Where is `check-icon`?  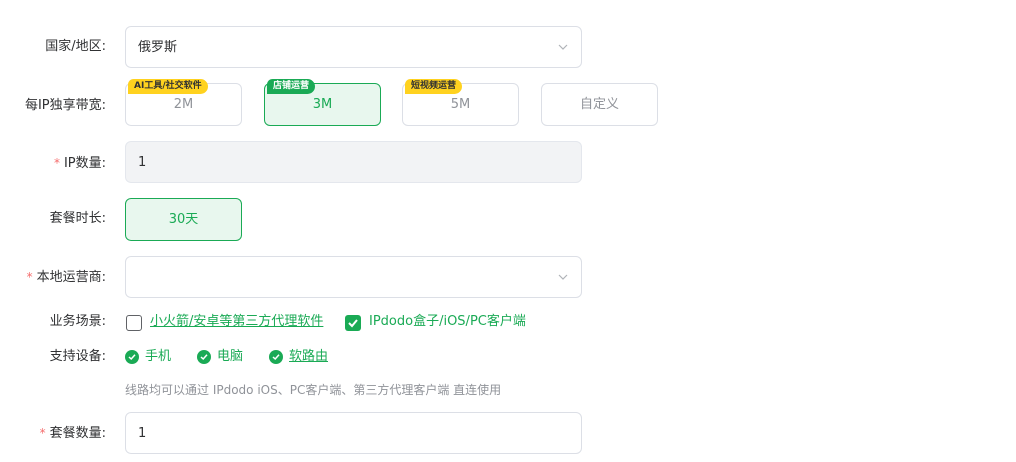
check-icon is located at coordinates (353, 323).